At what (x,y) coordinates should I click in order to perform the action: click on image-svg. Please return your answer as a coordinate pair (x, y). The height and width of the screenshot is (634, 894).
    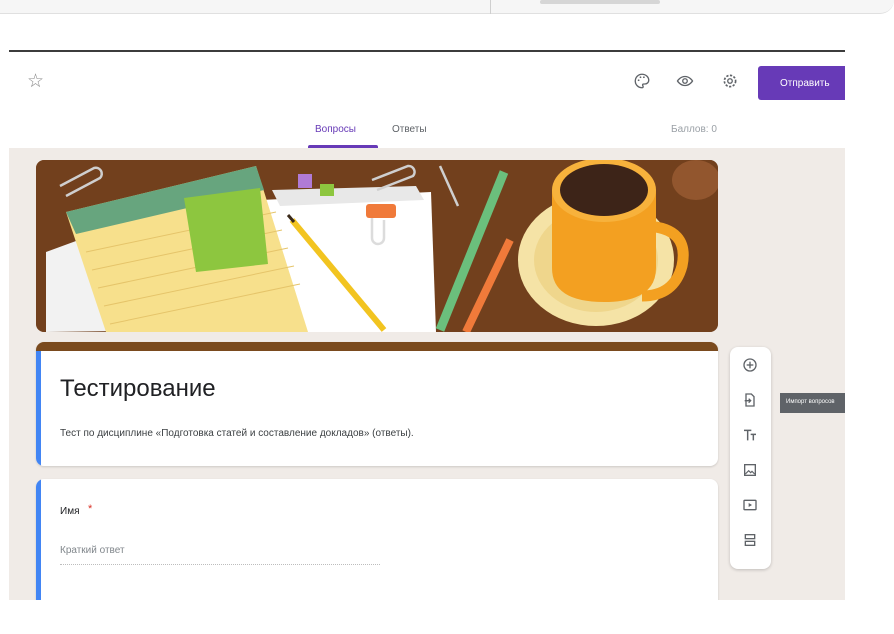
    Looking at the image, I should click on (750, 470).